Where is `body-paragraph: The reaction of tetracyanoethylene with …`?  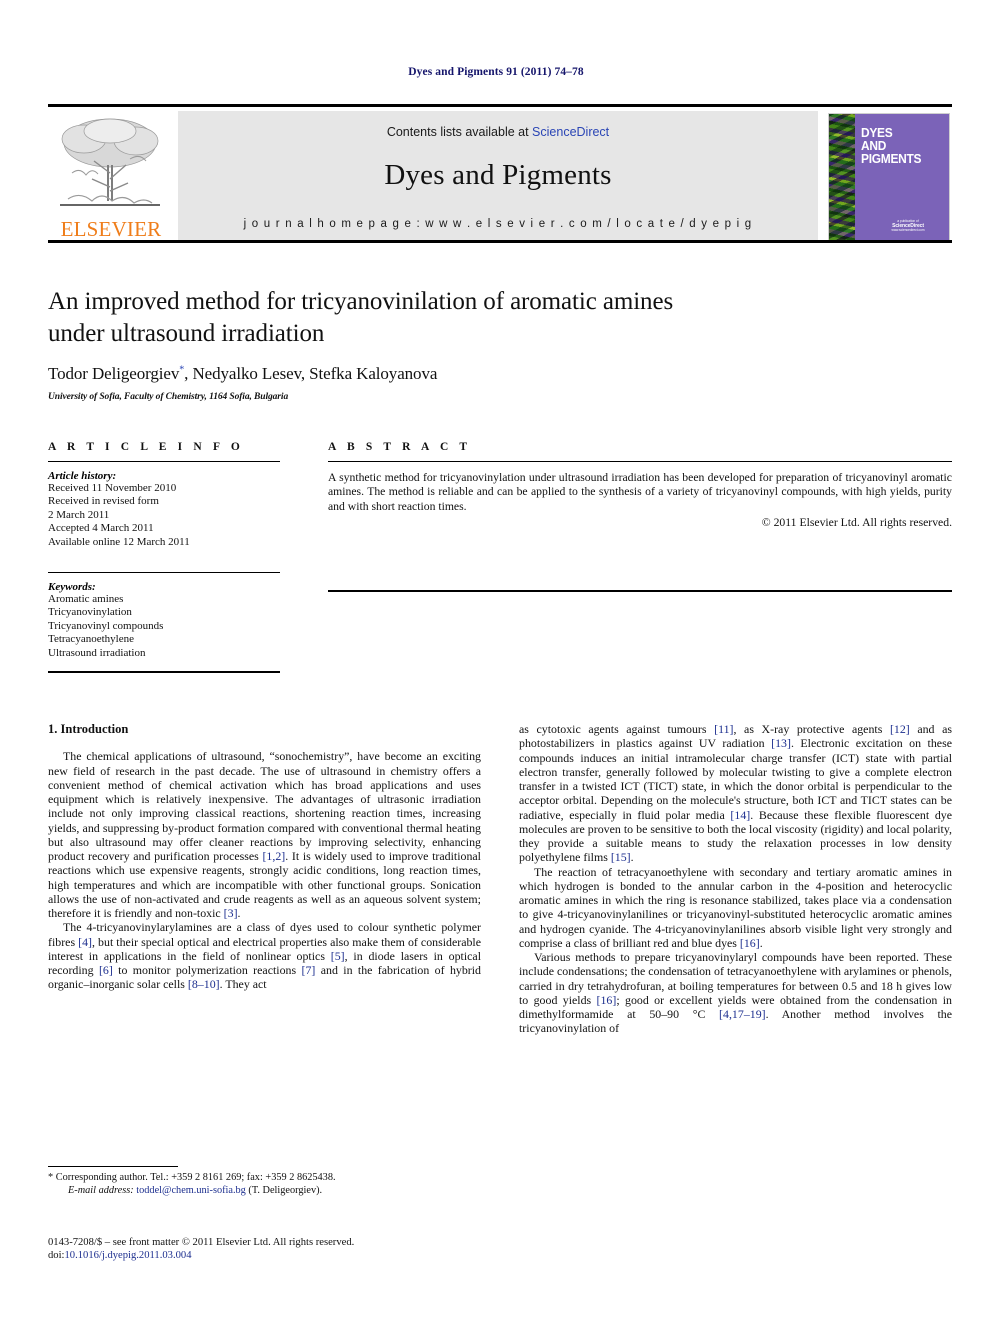
body-paragraph: The reaction of tetracyanoethylene with … is located at coordinates (735, 908).